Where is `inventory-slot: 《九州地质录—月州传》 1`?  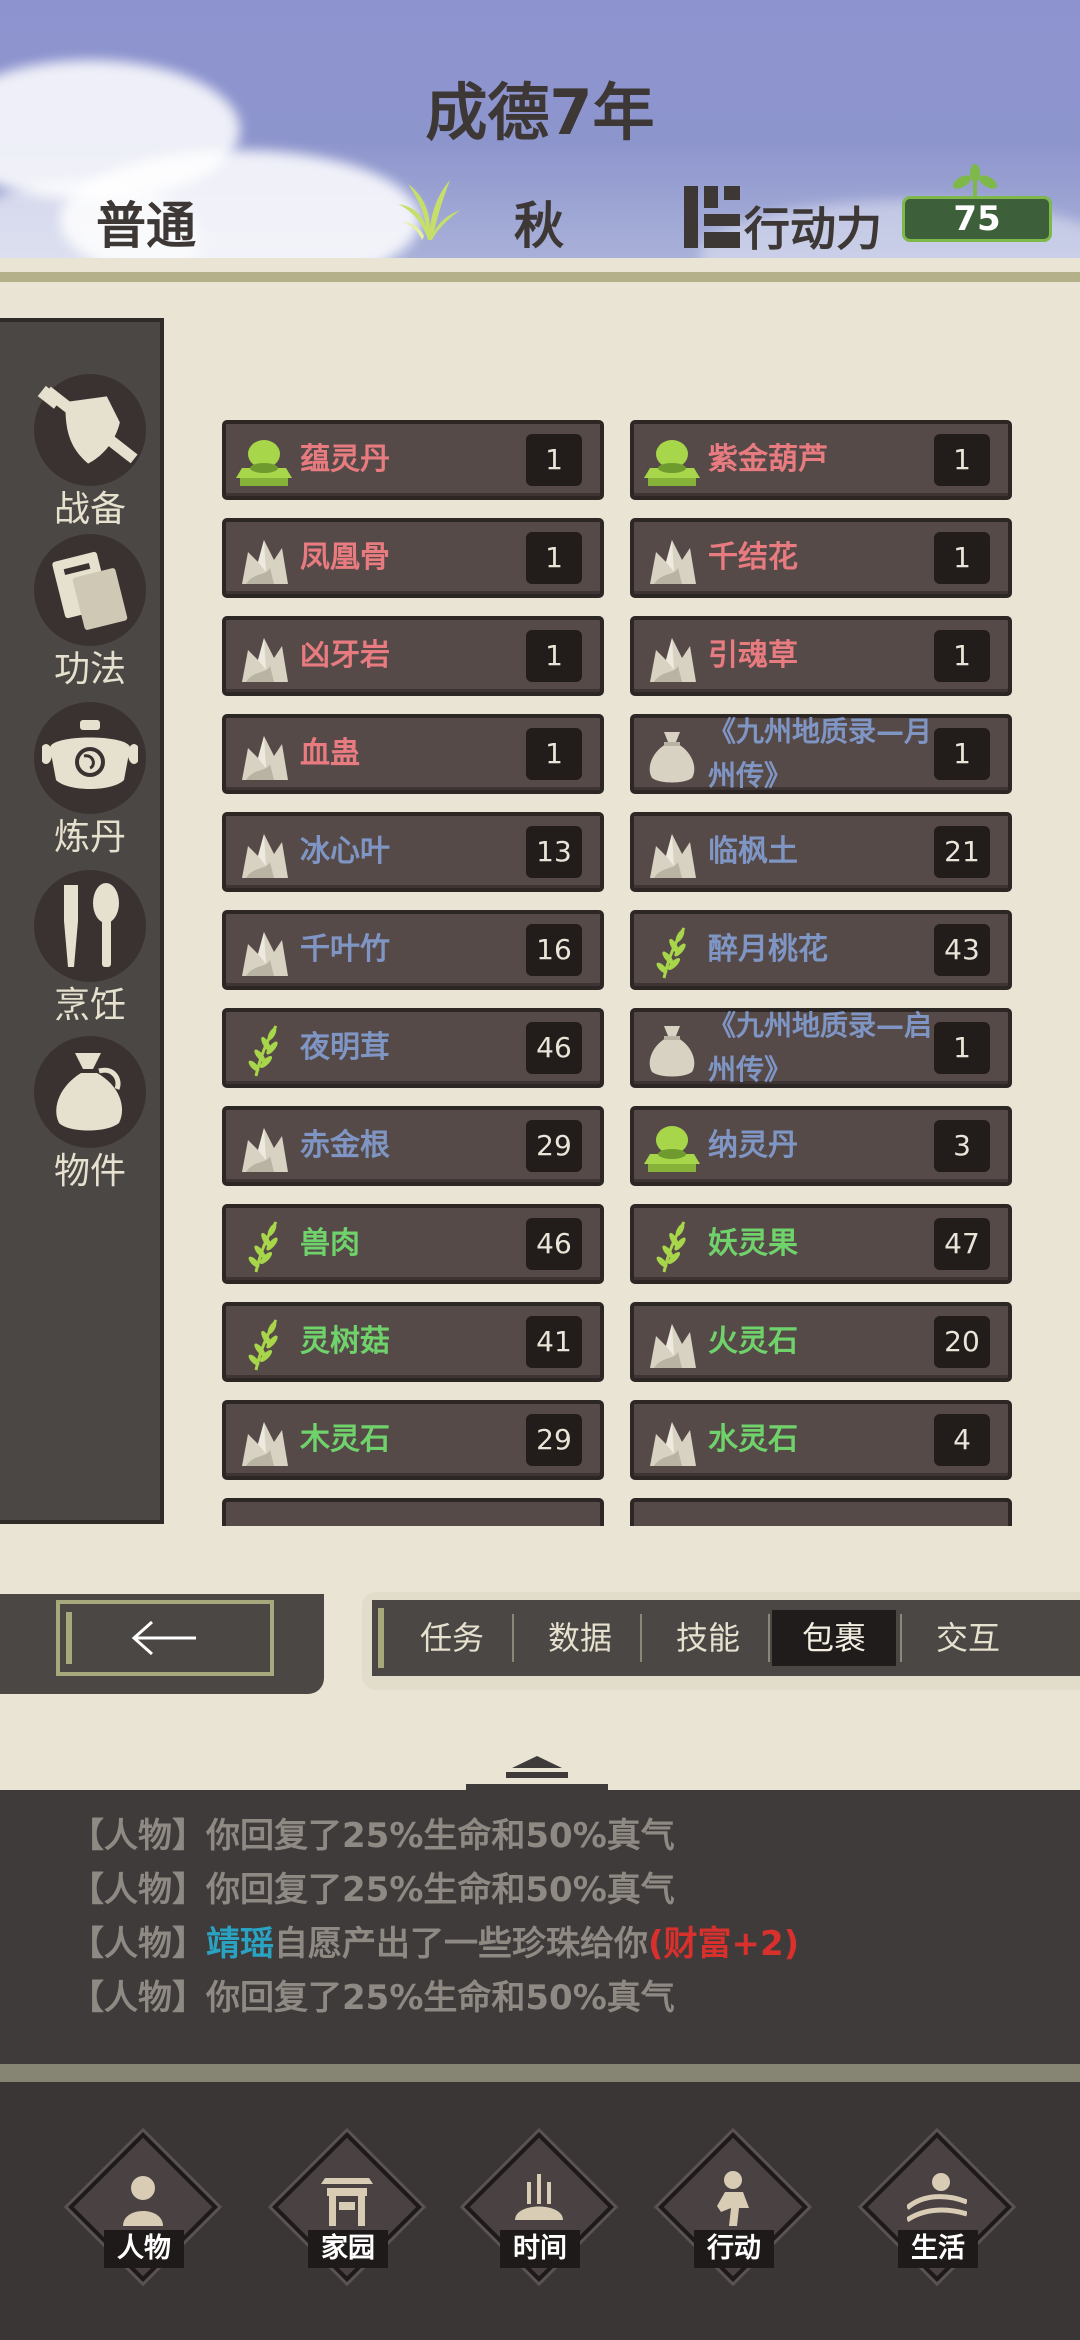 inventory-slot: 《九州地质录—月州传》 1 is located at coordinates (821, 754).